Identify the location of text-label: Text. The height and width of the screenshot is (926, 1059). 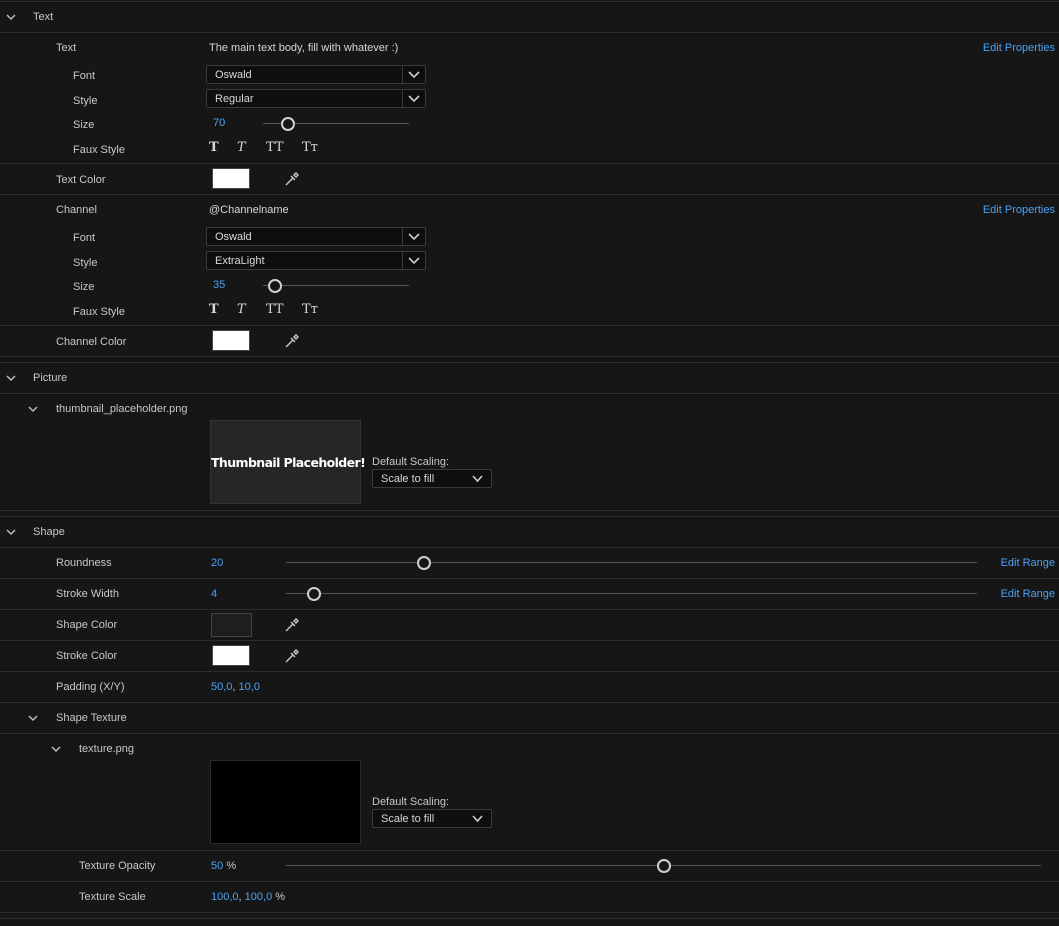
(66, 48).